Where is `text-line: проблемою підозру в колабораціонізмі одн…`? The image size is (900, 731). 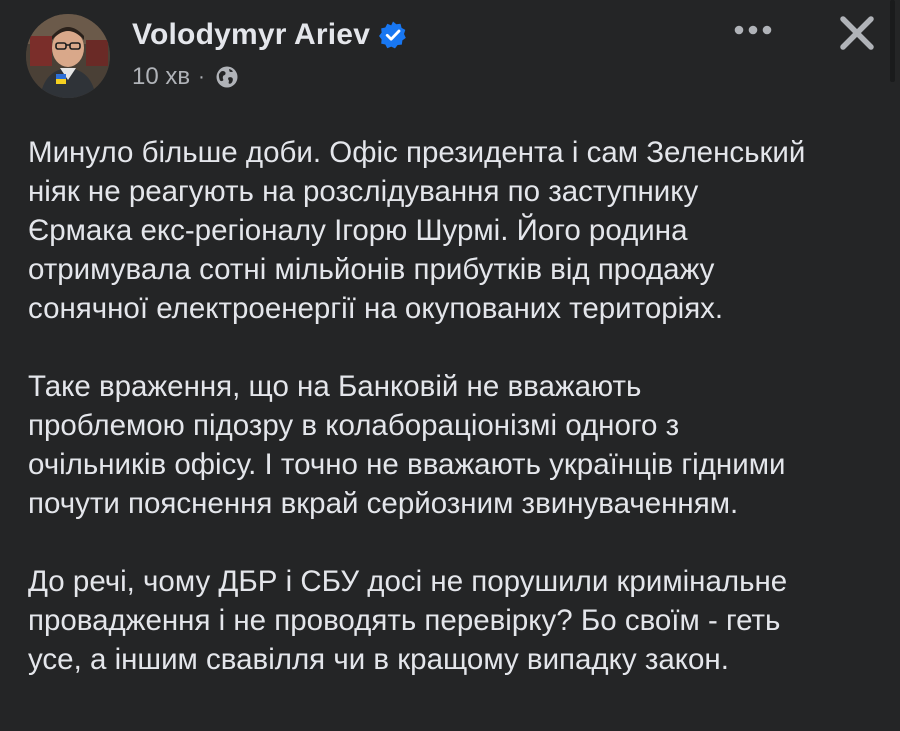 text-line: проблемою підозру в колабораціонізмі одн… is located at coordinates (354, 425).